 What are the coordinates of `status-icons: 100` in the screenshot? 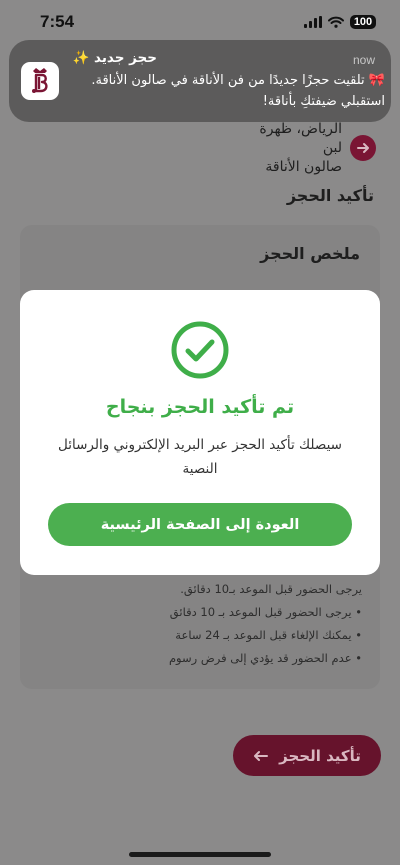 It's located at (340, 22).